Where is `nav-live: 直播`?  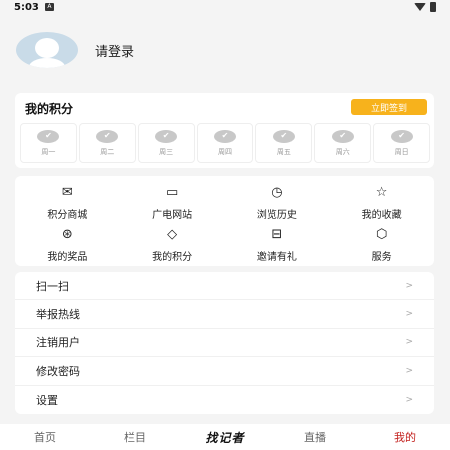
nav-live: 直播 is located at coordinates (315, 437).